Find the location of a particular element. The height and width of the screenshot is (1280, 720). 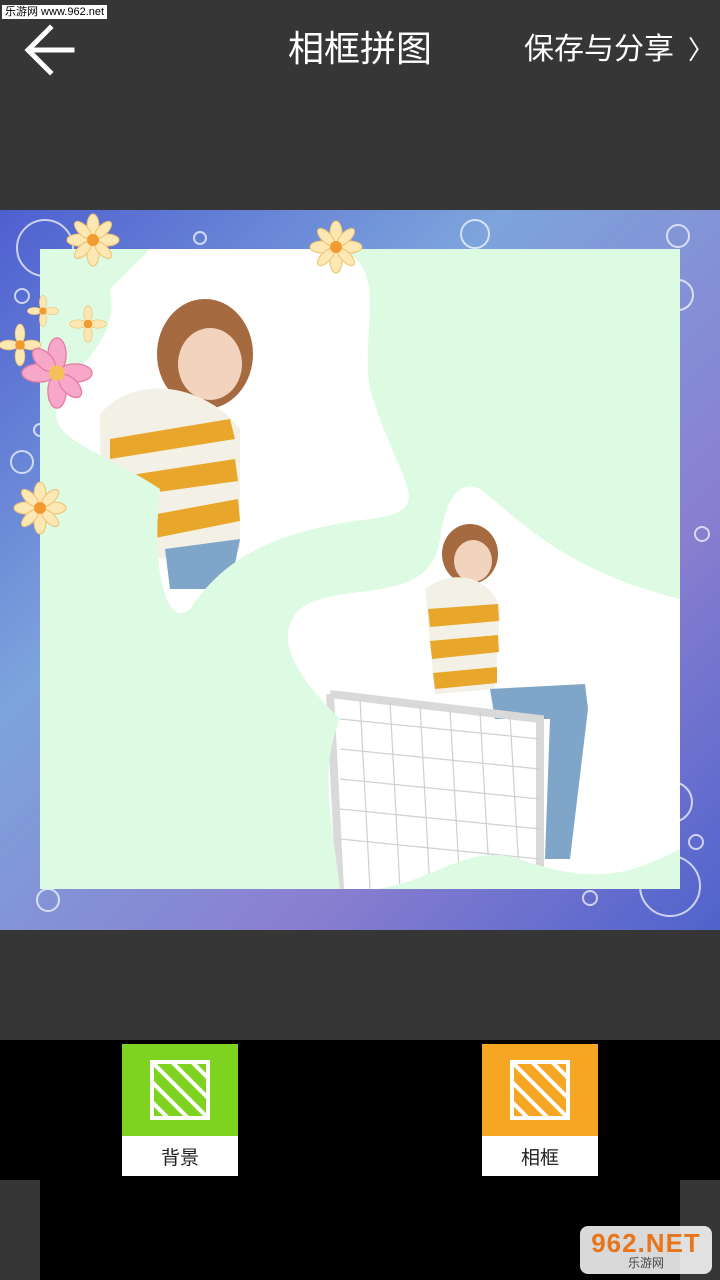

frame-button: 相框 is located at coordinates (540, 1110).